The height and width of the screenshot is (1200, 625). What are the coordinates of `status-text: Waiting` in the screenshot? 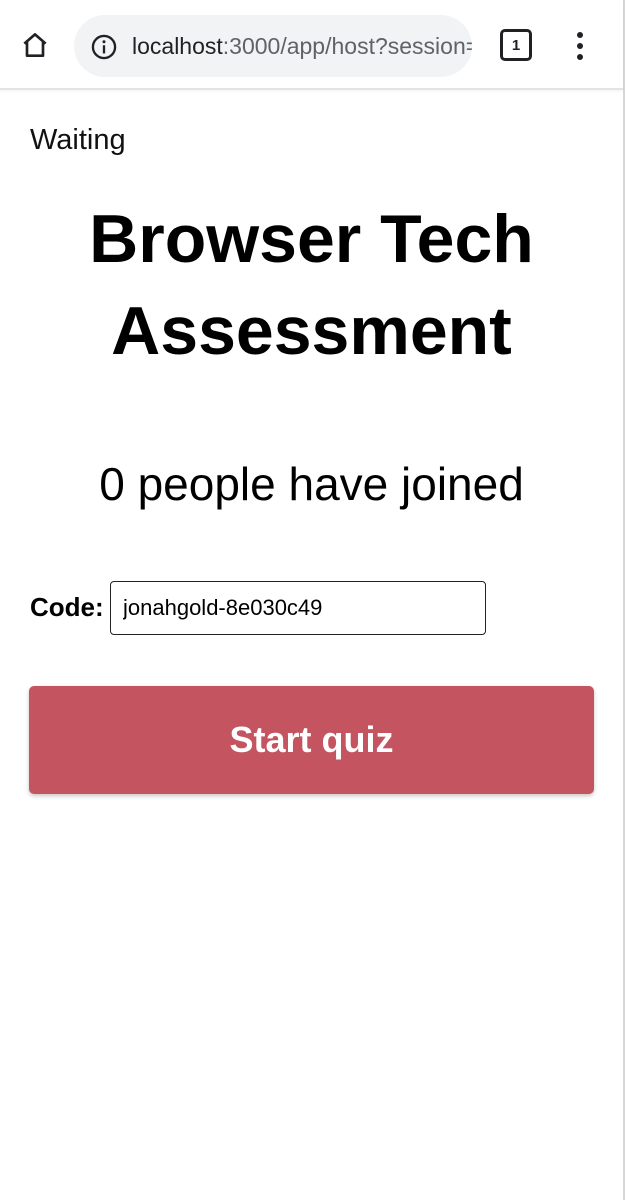 It's located at (78, 140).